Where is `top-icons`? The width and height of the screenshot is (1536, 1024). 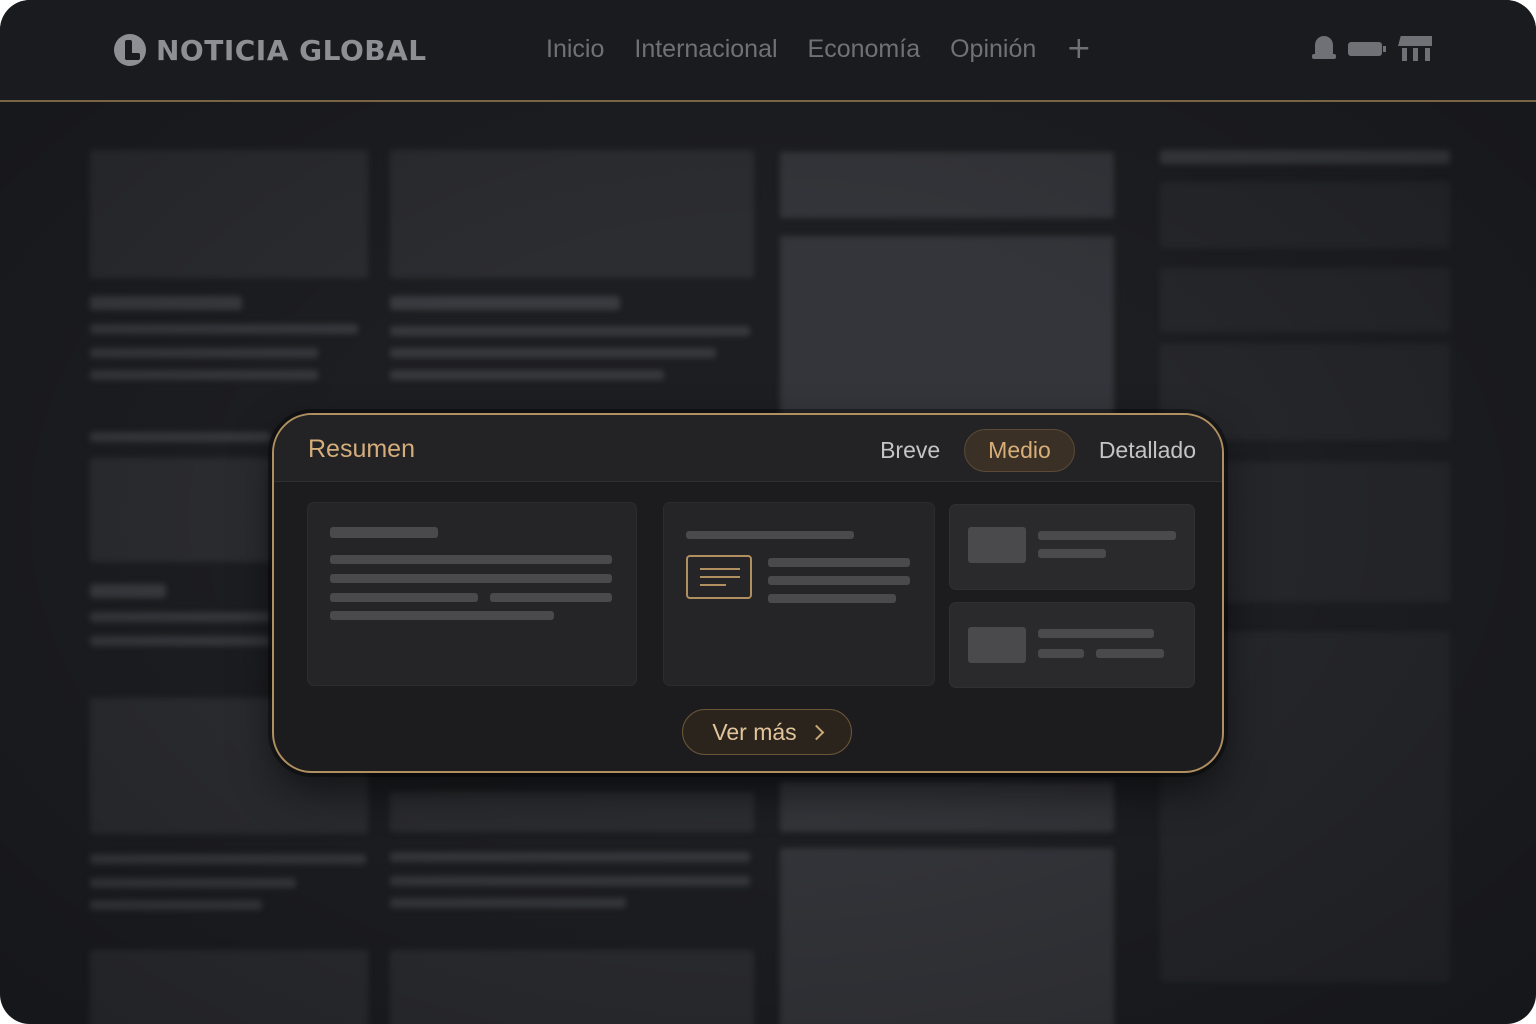 top-icons is located at coordinates (1372, 49).